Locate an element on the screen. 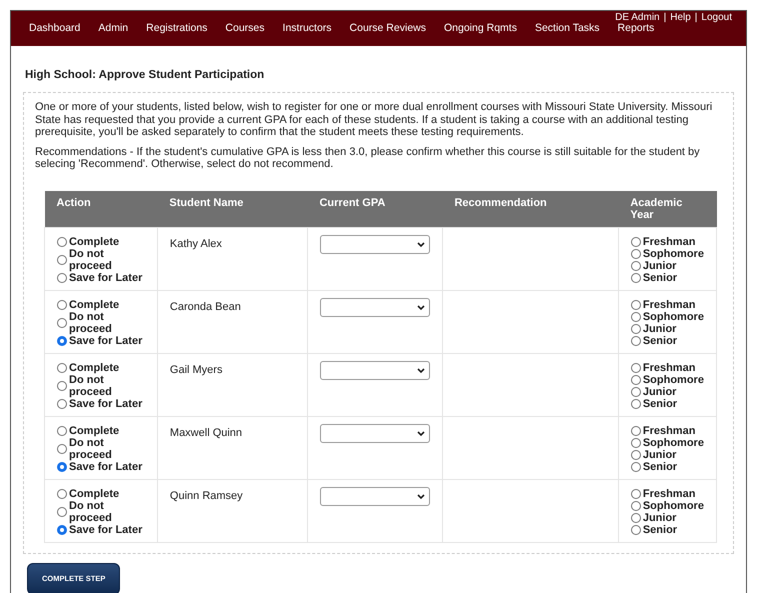  student-name: Gail Myers is located at coordinates (196, 370).